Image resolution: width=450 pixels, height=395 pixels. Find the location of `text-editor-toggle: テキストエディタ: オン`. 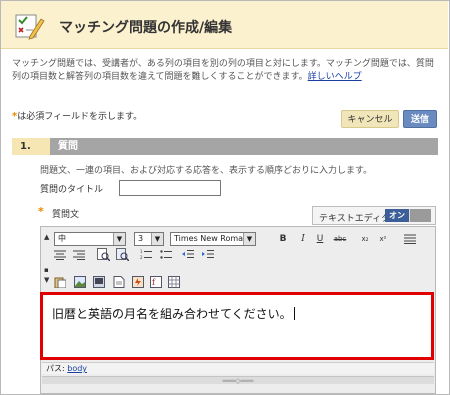

text-editor-toggle: テキストエディタ: オン is located at coordinates (374, 215).